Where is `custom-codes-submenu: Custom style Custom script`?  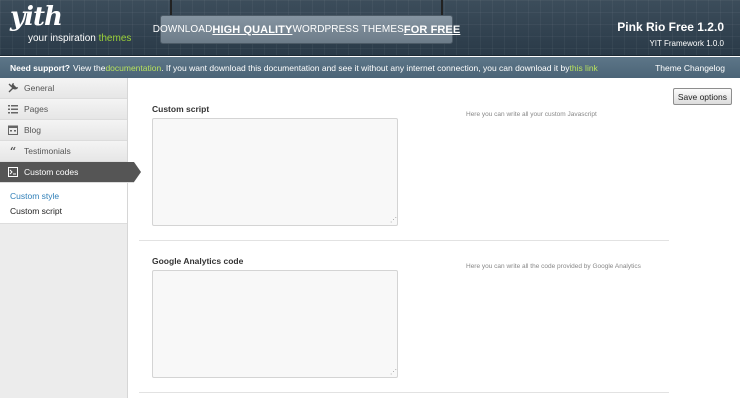 custom-codes-submenu: Custom style Custom script is located at coordinates (63, 203).